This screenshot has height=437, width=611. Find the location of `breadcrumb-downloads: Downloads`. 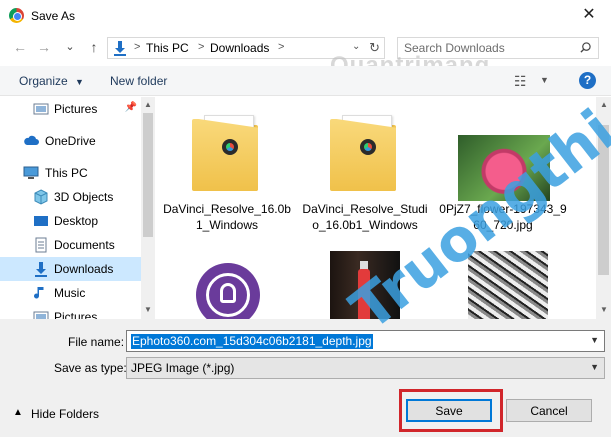

breadcrumb-downloads: Downloads is located at coordinates (239, 48).